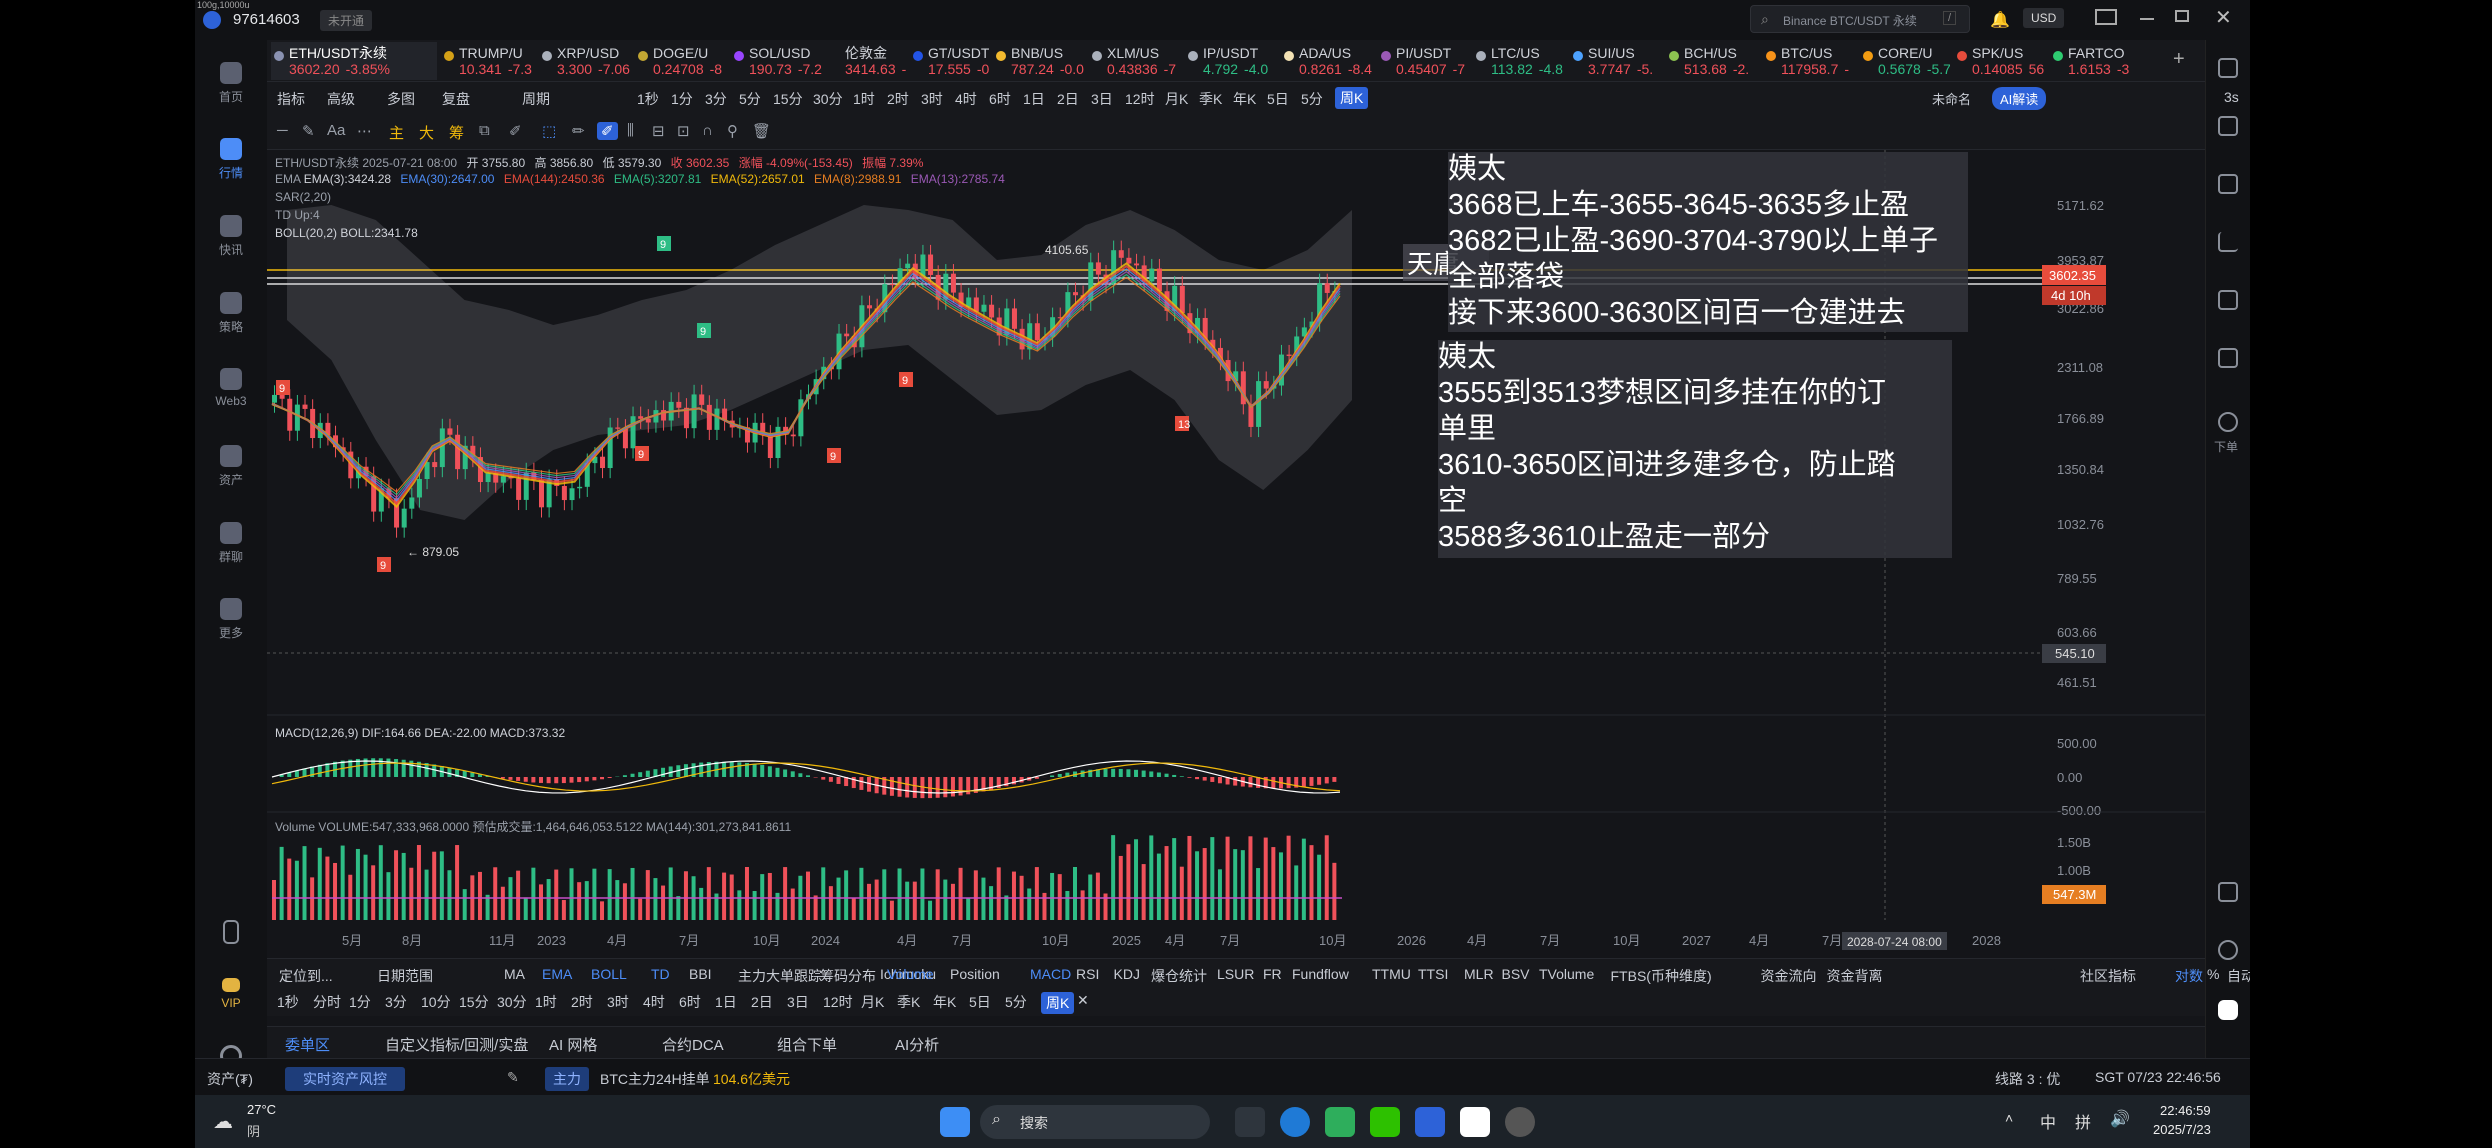  I want to click on multi-chart-button: 多图, so click(401, 99).